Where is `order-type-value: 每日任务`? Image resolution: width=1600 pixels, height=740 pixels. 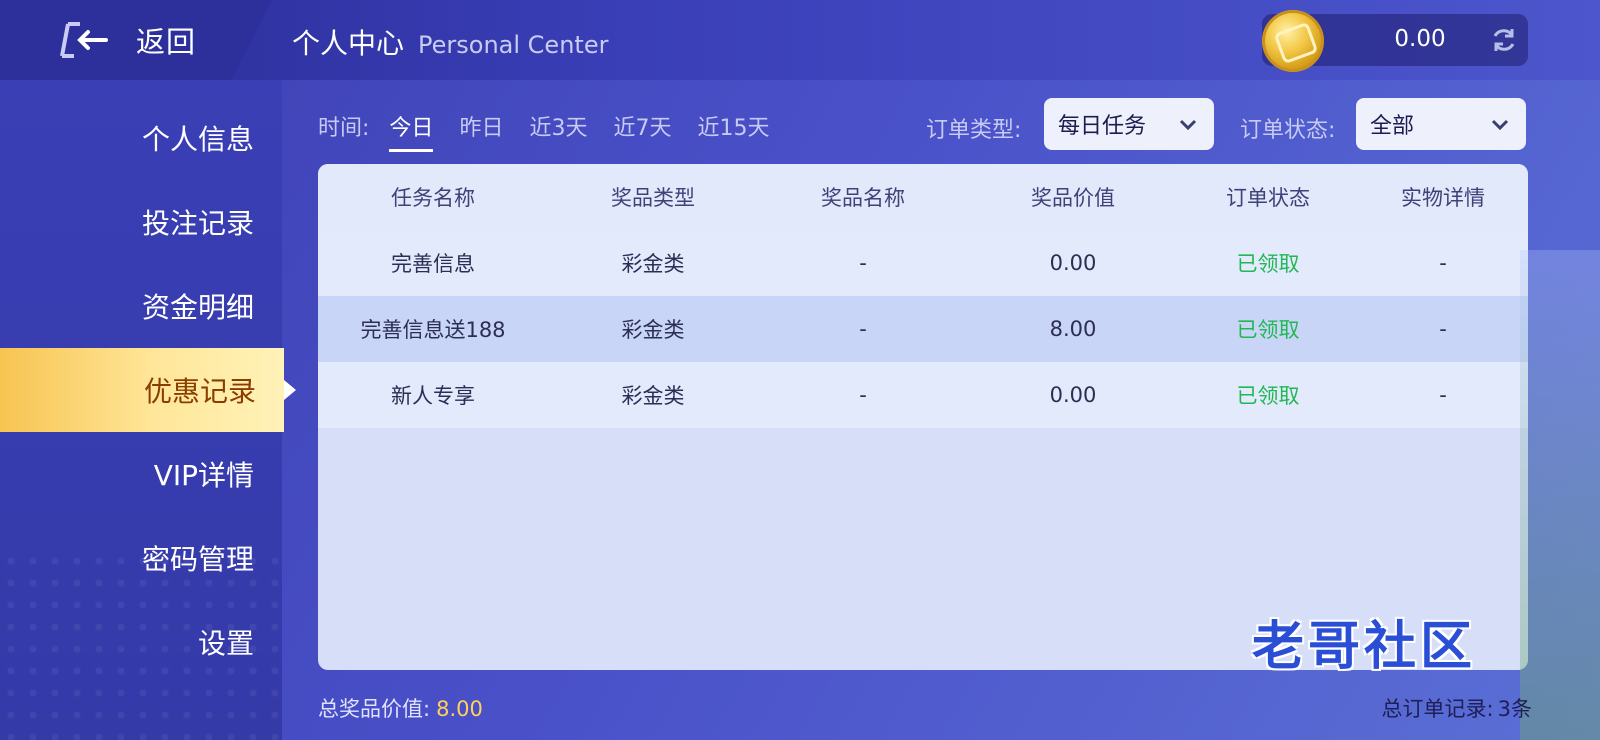
order-type-value: 每日任务 is located at coordinates (1102, 126).